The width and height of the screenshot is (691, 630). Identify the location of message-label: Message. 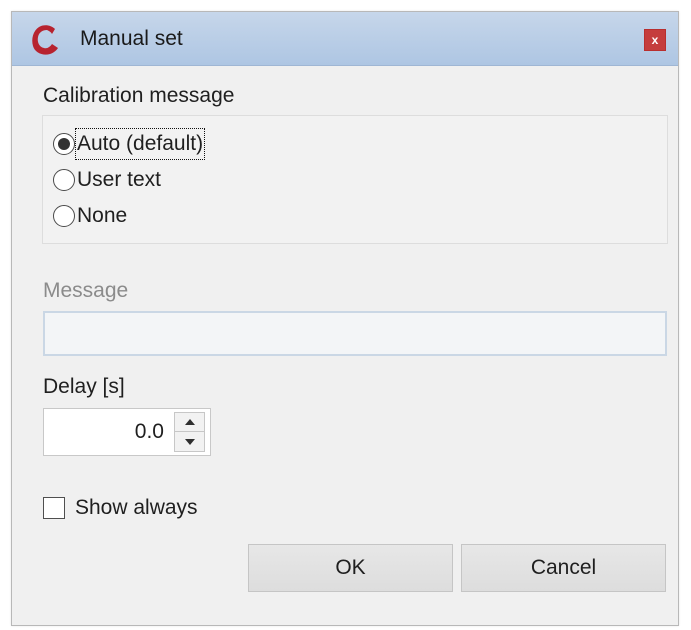
(86, 290).